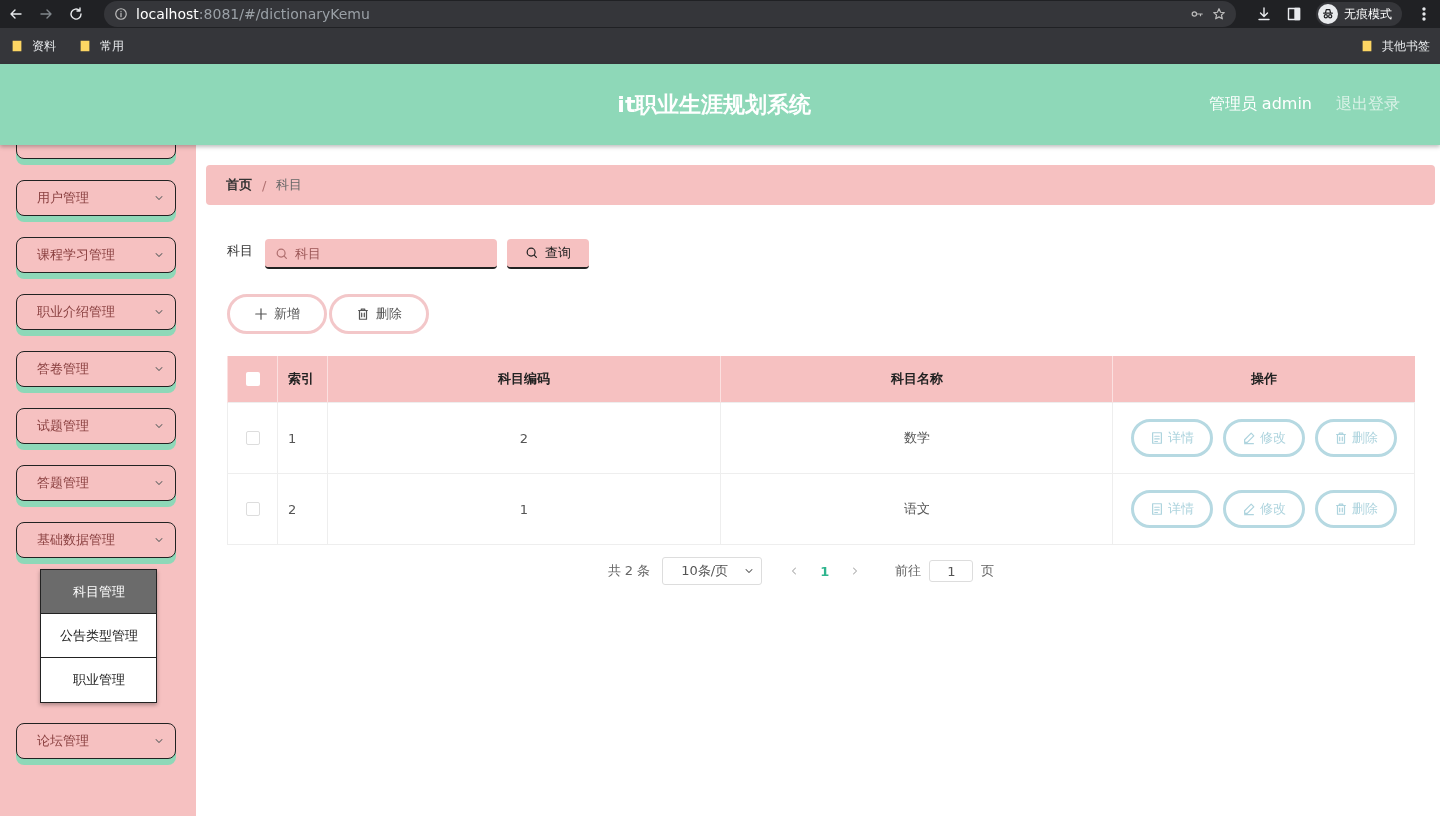 The height and width of the screenshot is (816, 1440). I want to click on submenu-item: 职业管理, so click(98, 680).